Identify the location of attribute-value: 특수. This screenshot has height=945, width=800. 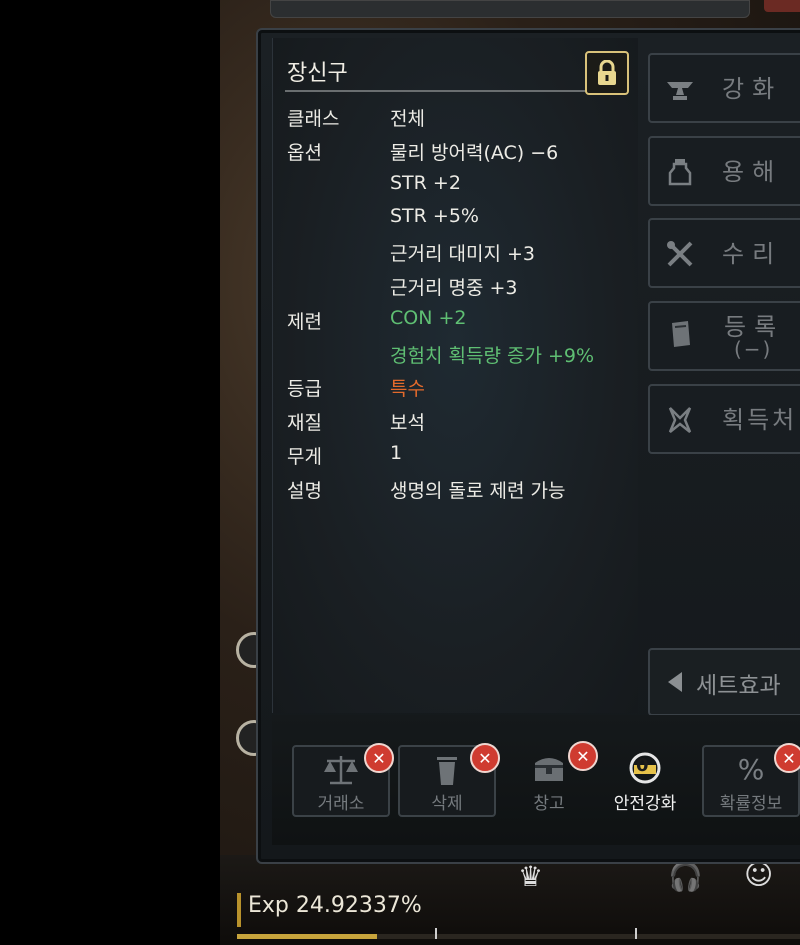
(407, 389).